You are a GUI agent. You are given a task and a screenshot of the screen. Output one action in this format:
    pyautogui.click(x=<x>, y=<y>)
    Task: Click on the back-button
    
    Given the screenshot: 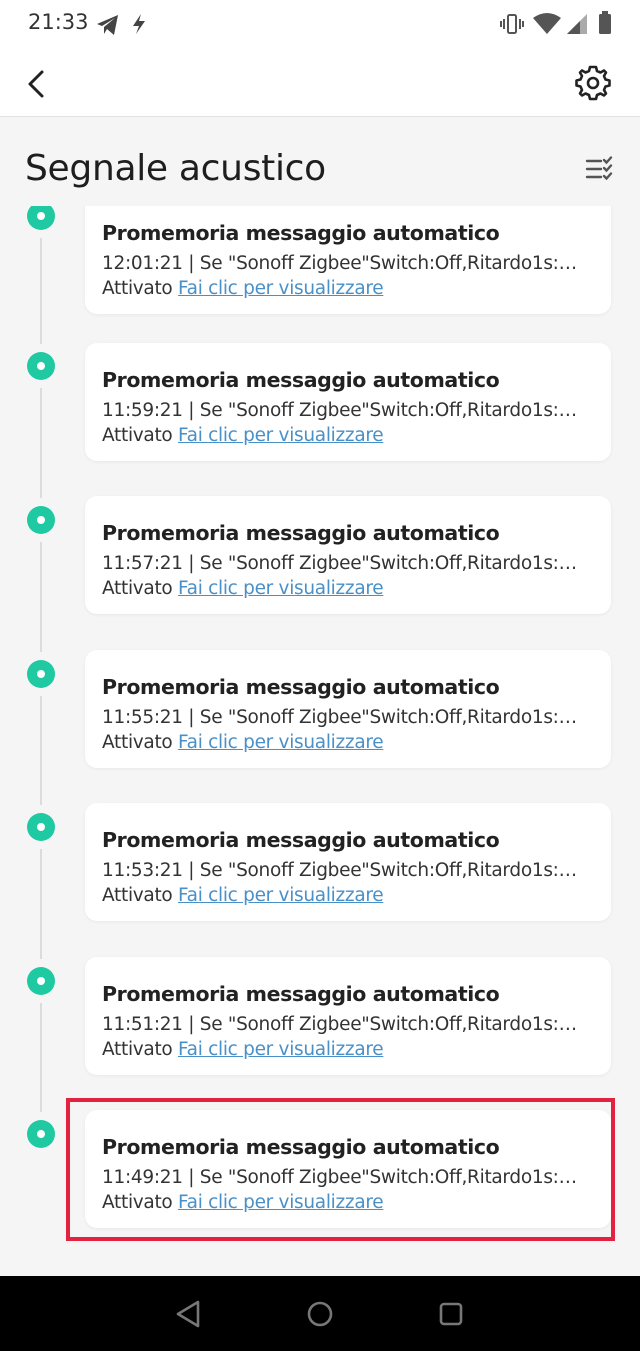 What is the action you would take?
    pyautogui.click(x=38, y=84)
    